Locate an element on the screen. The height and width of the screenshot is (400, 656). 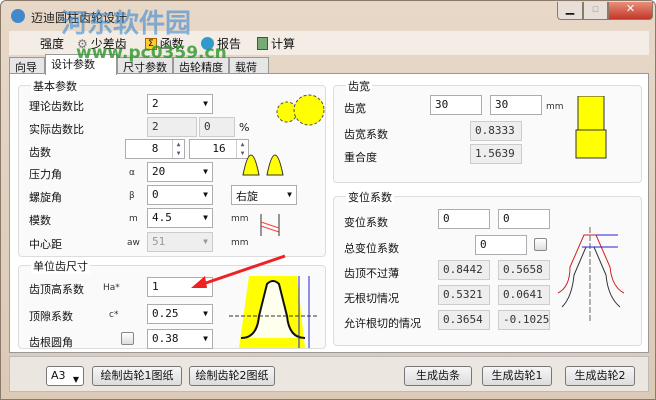
no-undercut-label: 无根切情况 is located at coordinates (371, 298).